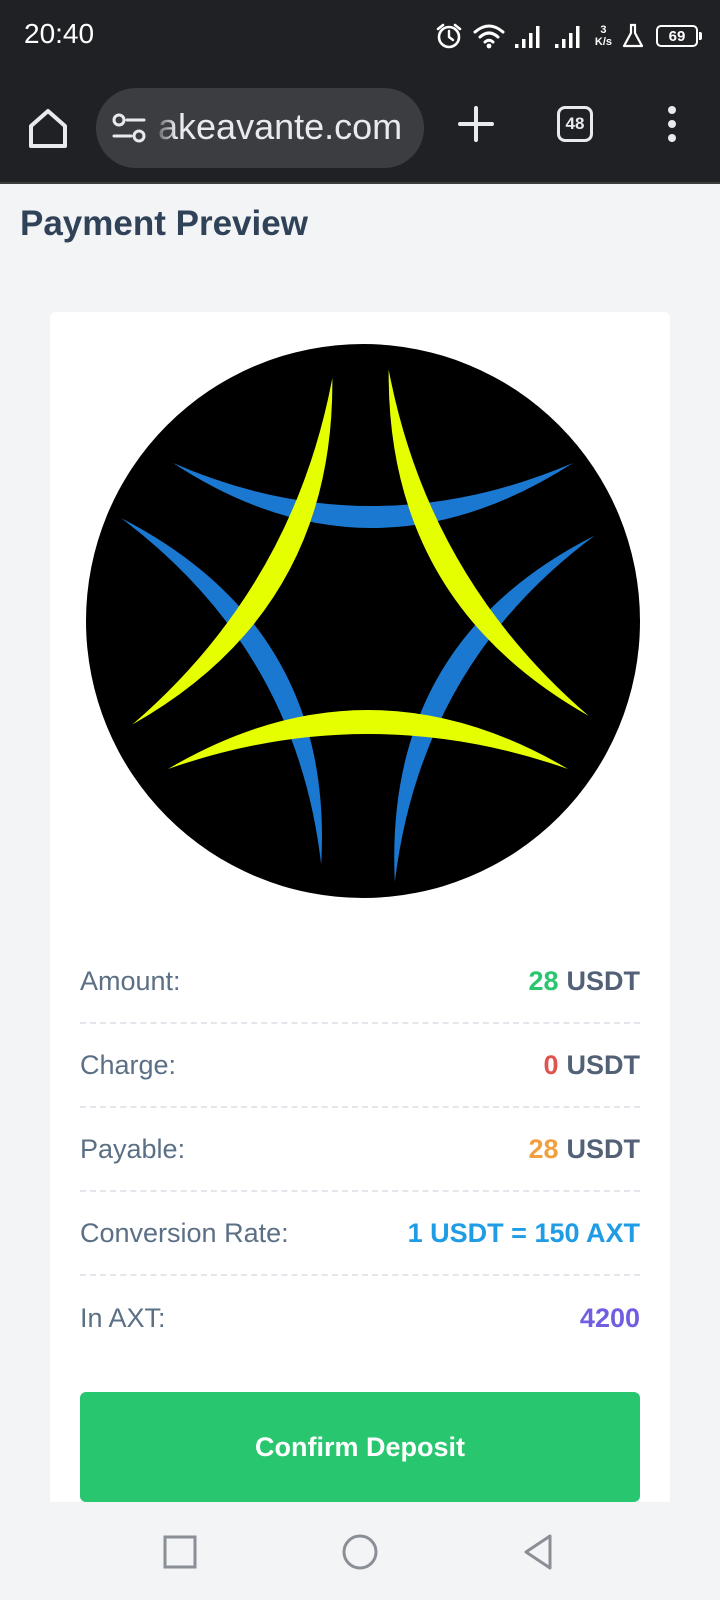 Image resolution: width=720 pixels, height=1600 pixels. What do you see at coordinates (476, 124) in the screenshot?
I see `new-tab-icon` at bounding box center [476, 124].